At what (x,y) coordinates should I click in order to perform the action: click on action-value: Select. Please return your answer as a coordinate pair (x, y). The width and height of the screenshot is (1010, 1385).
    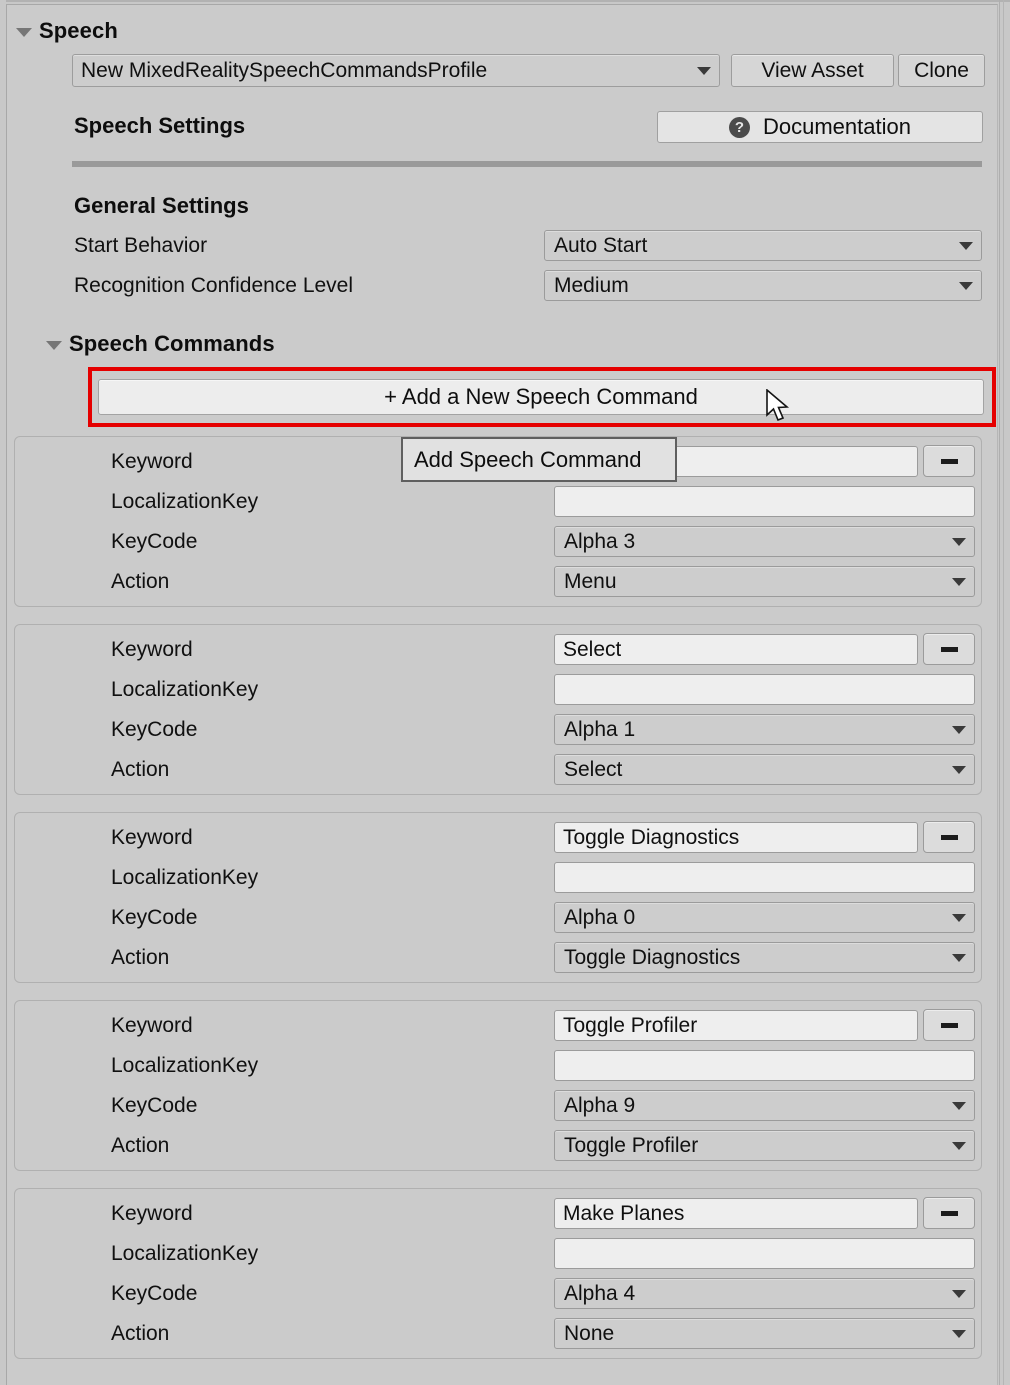
    Looking at the image, I should click on (593, 769).